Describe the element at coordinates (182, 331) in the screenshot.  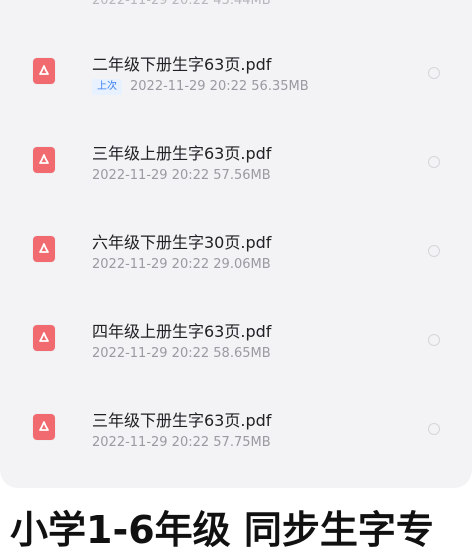
I see `file-name: 四年级上册生字63页.pdf` at that location.